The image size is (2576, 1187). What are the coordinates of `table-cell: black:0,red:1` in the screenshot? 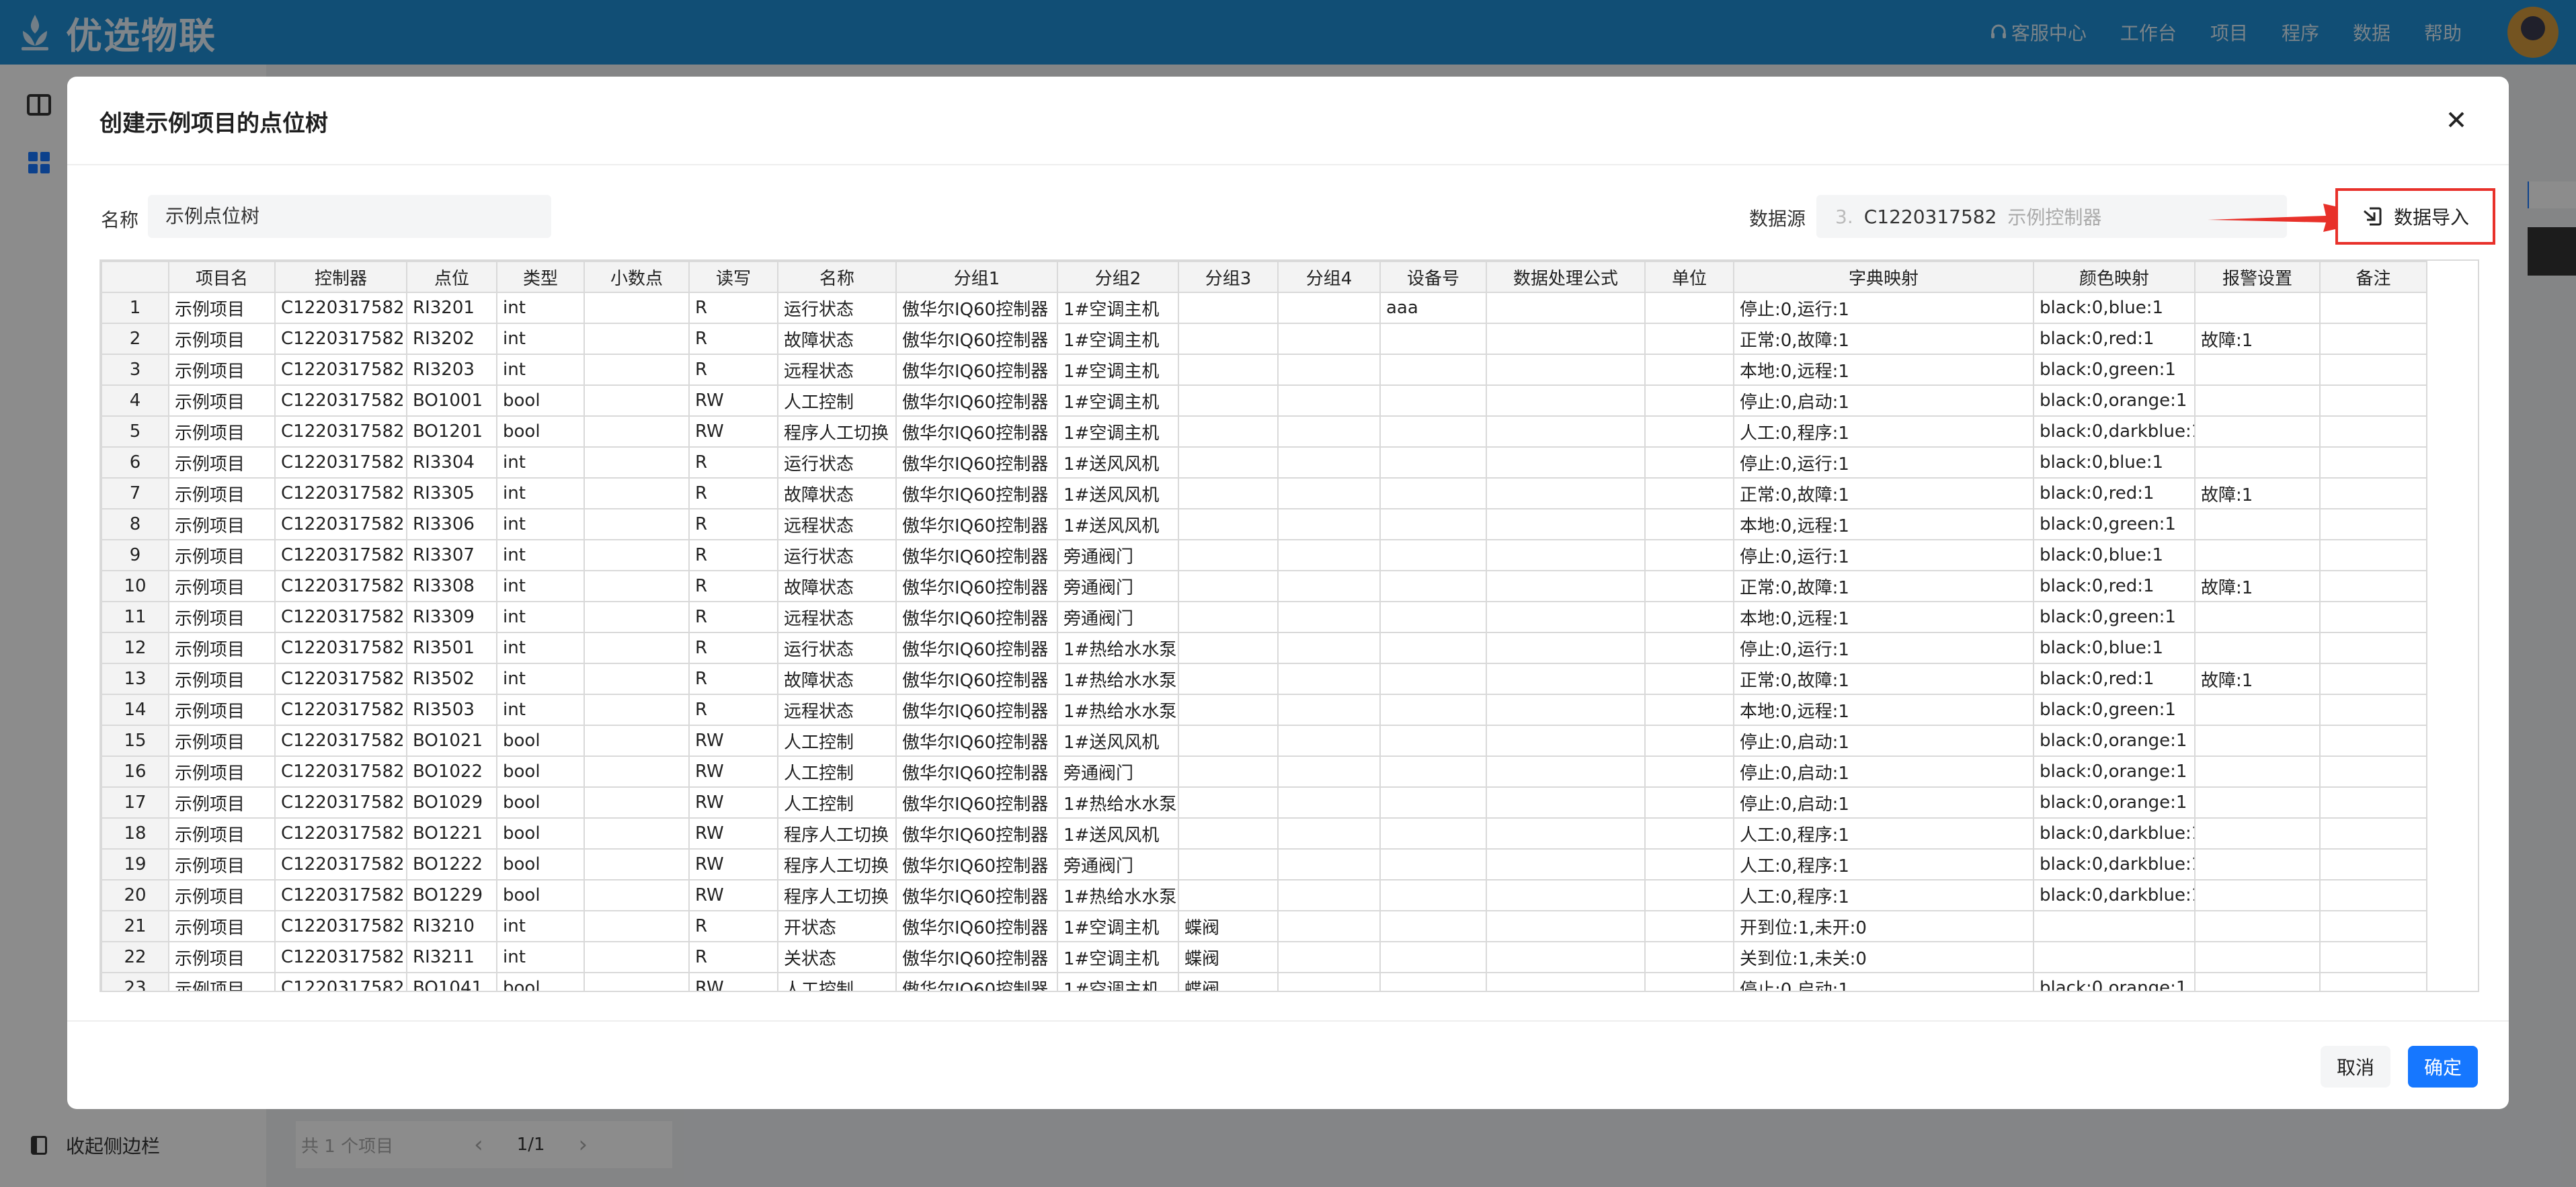 It's located at (2114, 493).